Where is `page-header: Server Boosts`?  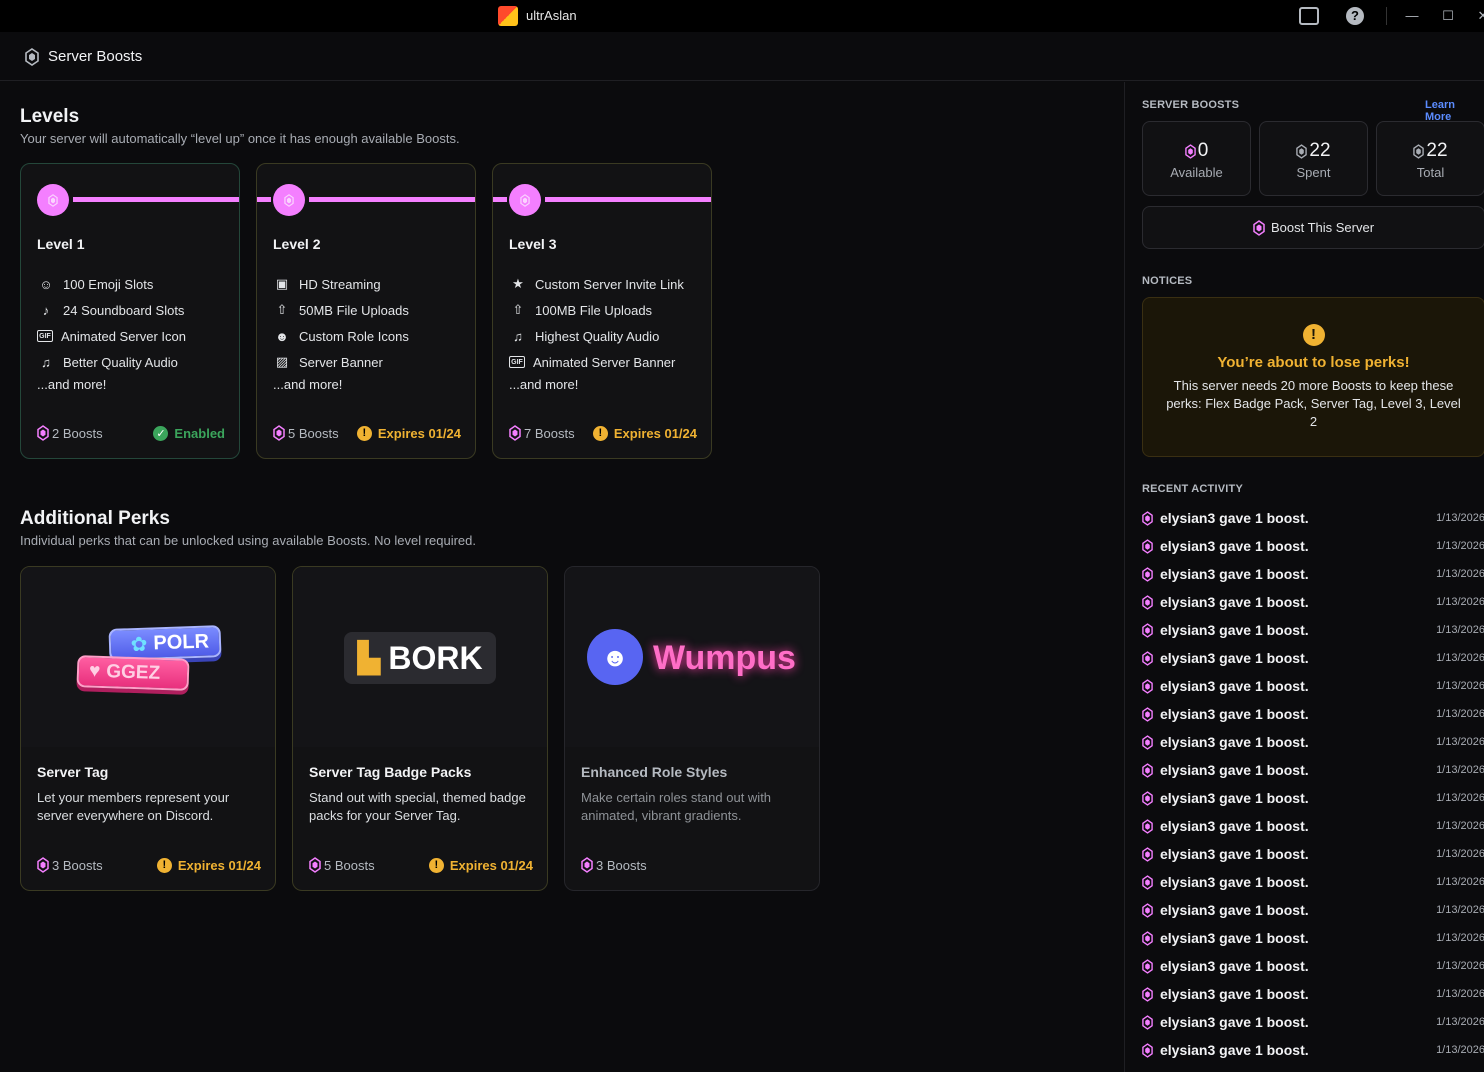 page-header: Server Boosts is located at coordinates (742, 56).